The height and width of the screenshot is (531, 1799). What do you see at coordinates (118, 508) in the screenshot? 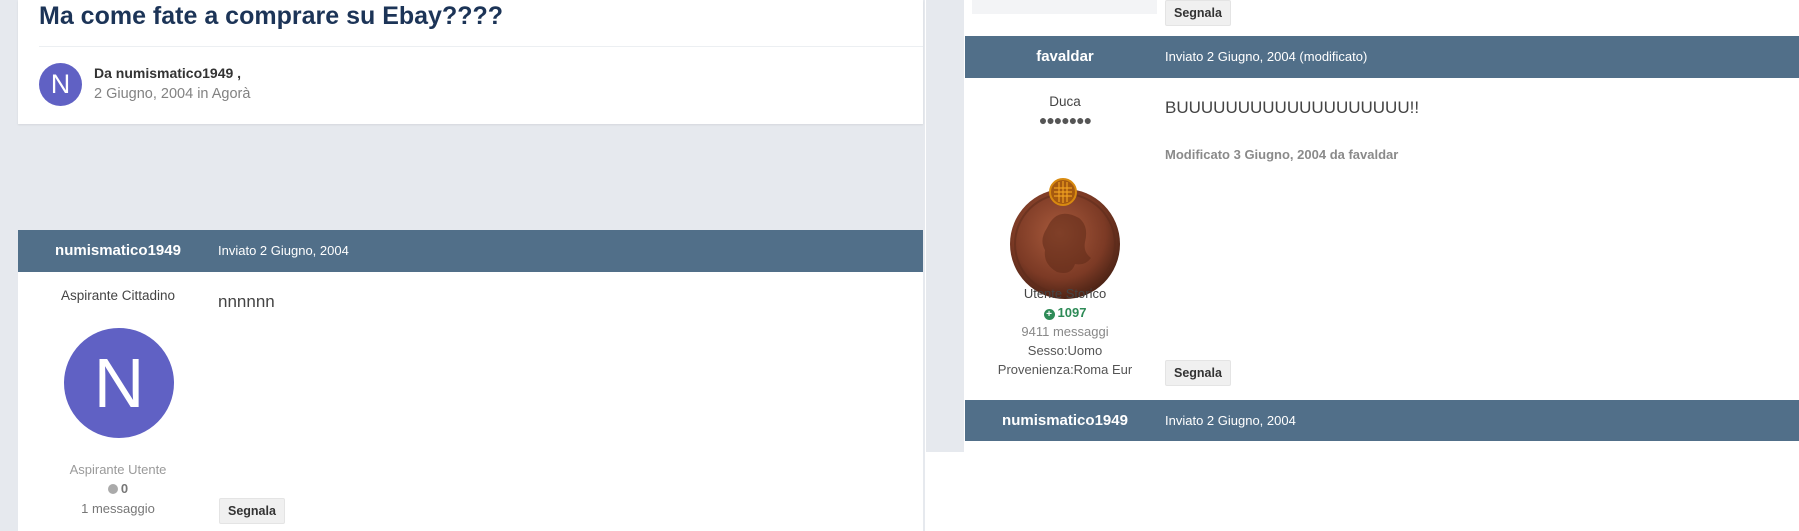
I see `message-count: 1 messaggio` at bounding box center [118, 508].